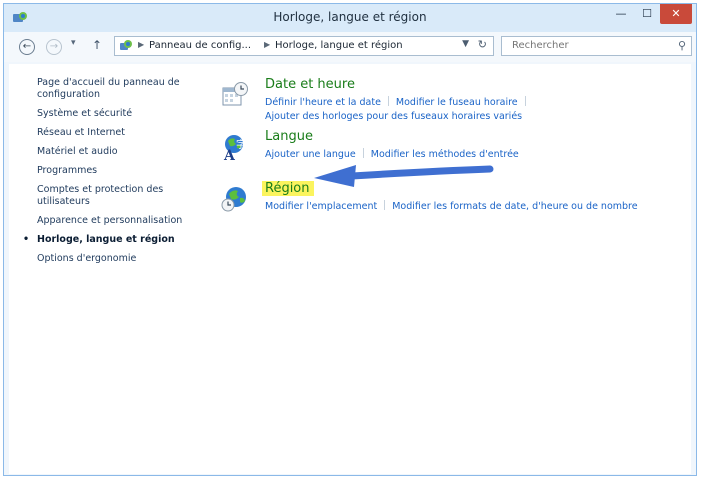  I want to click on refresh-icon: ↻, so click(482, 44).